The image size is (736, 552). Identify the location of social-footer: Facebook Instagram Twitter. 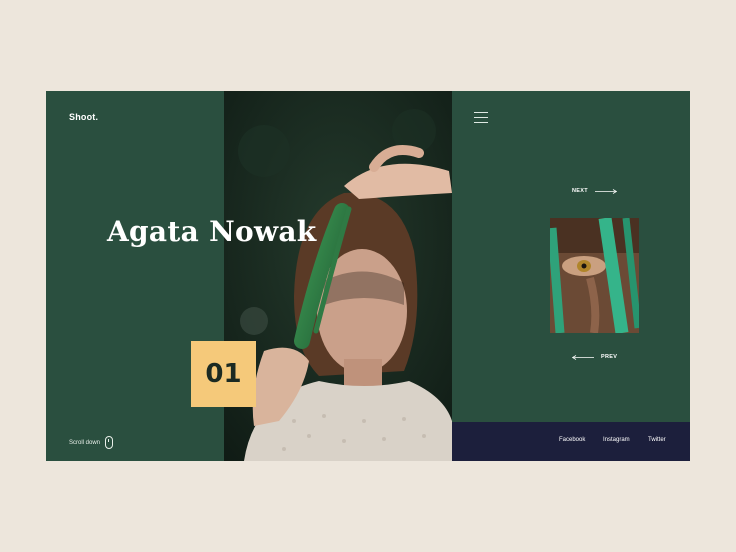
(571, 441).